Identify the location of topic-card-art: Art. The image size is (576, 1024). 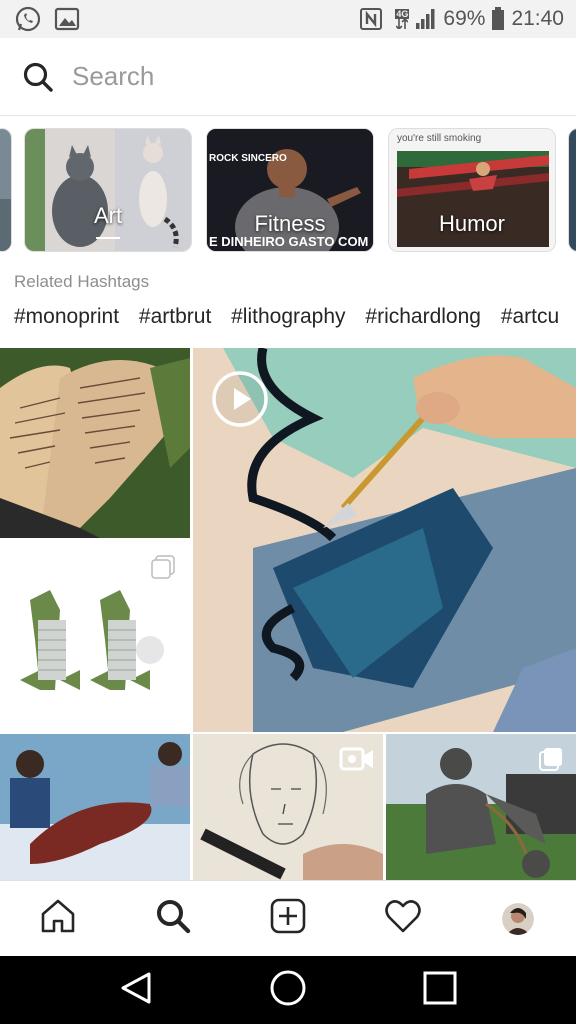
(108, 190).